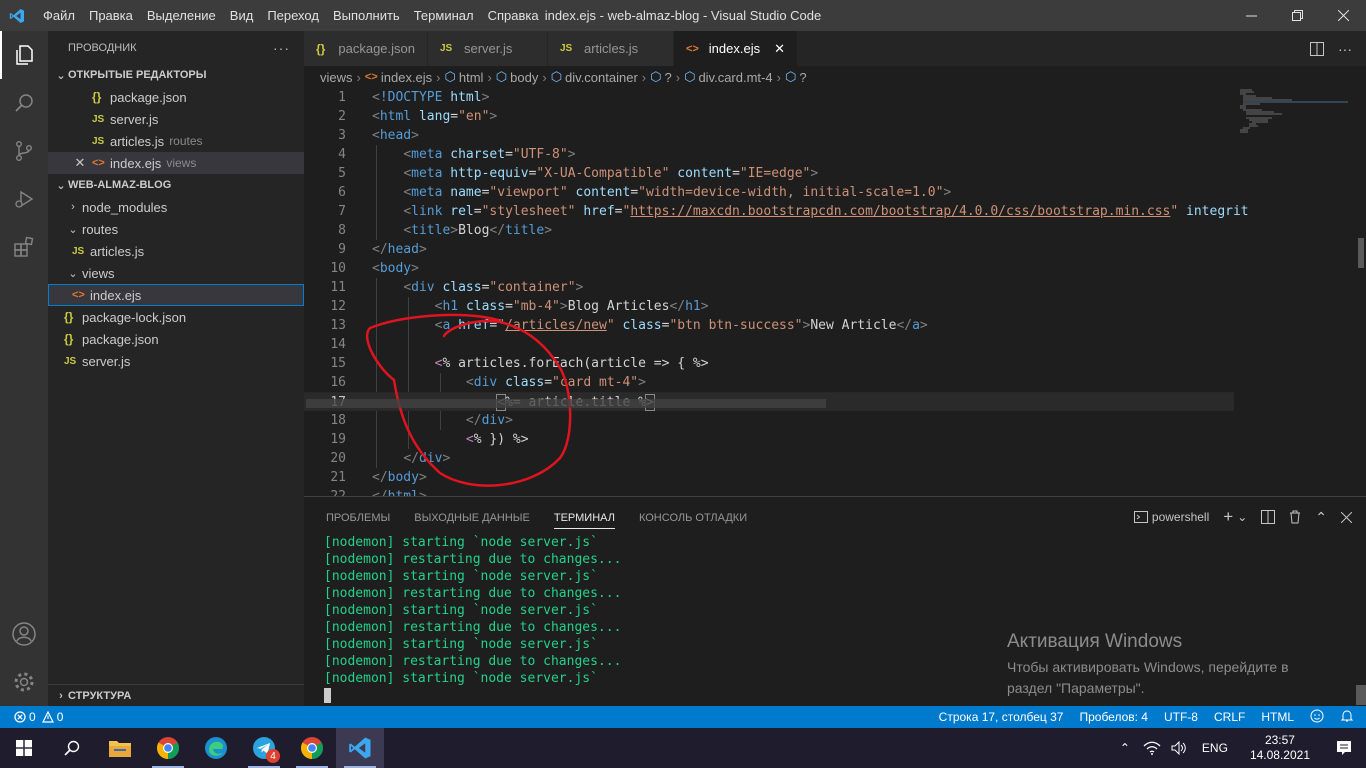 This screenshot has height=768, width=1366. I want to click on code-line: 3 <head>, so click(769, 135).